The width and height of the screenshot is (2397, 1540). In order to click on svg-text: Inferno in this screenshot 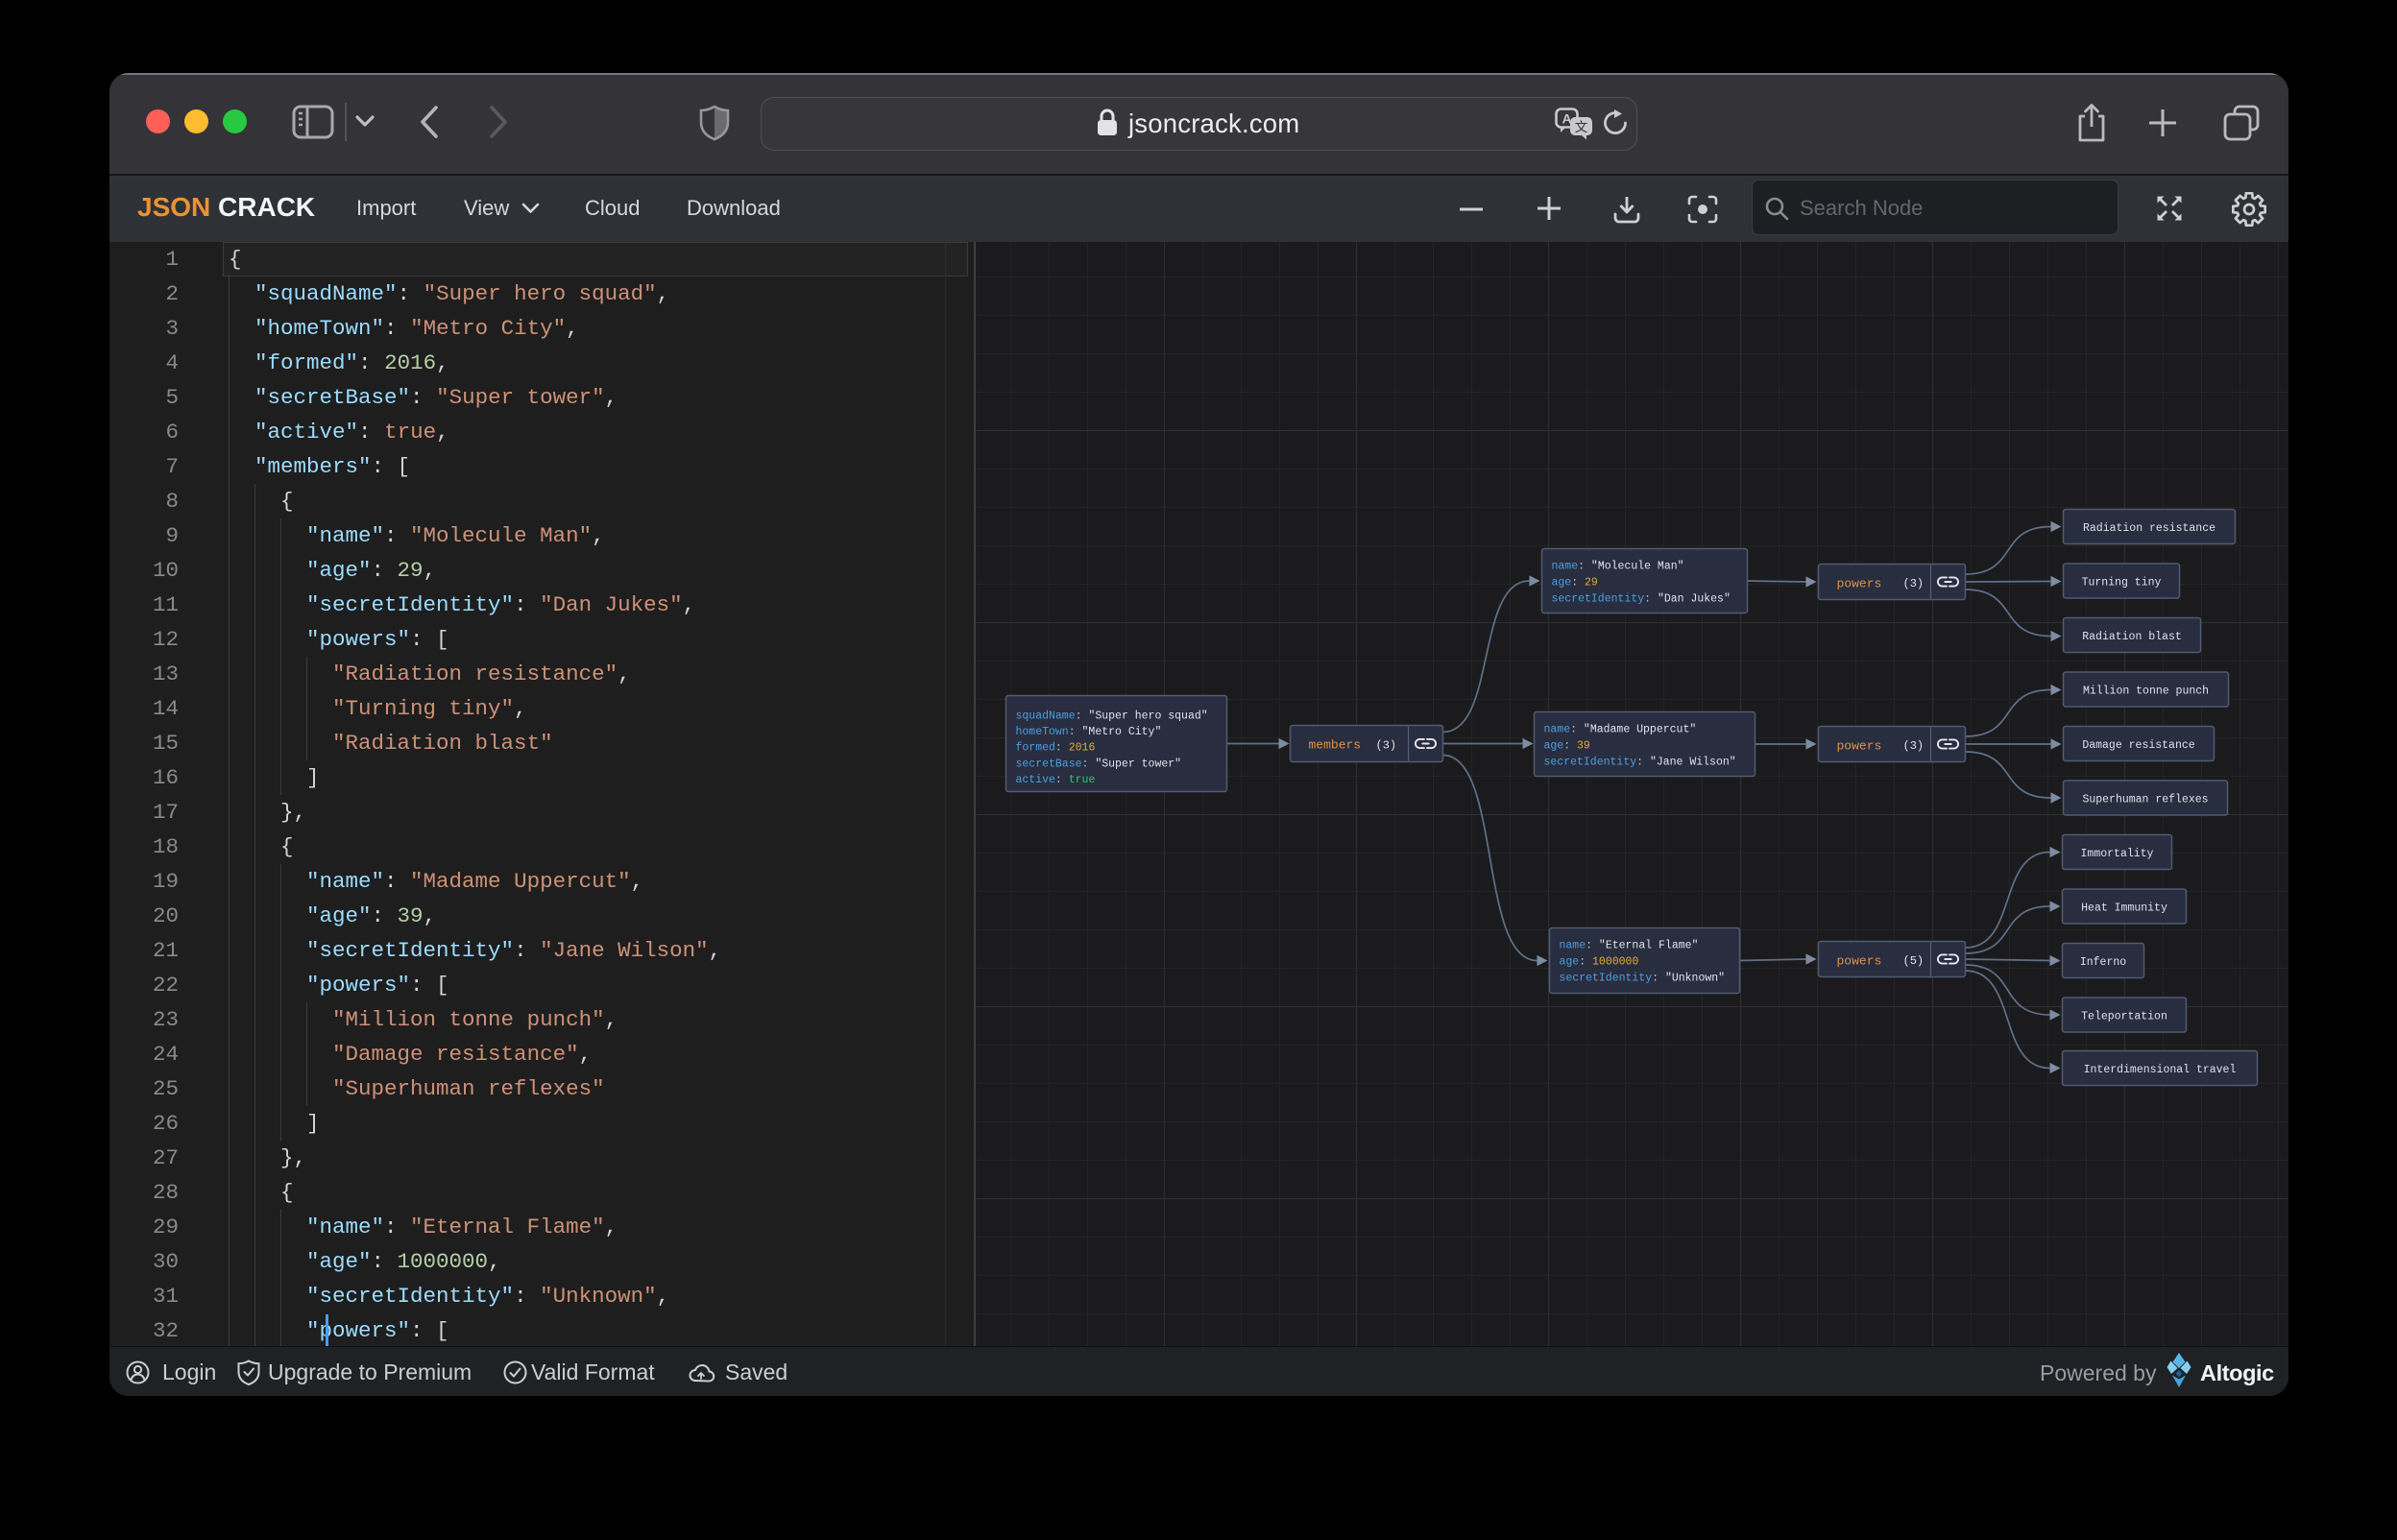, I will do `click(2102, 962)`.